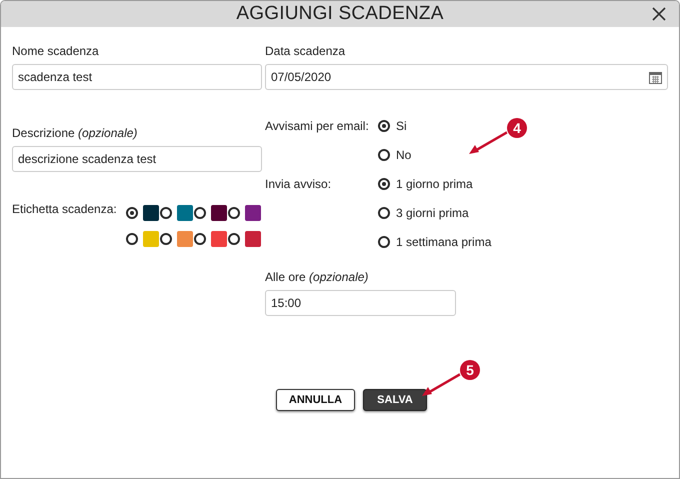 The height and width of the screenshot is (479, 680). I want to click on option-label: No, so click(404, 155).